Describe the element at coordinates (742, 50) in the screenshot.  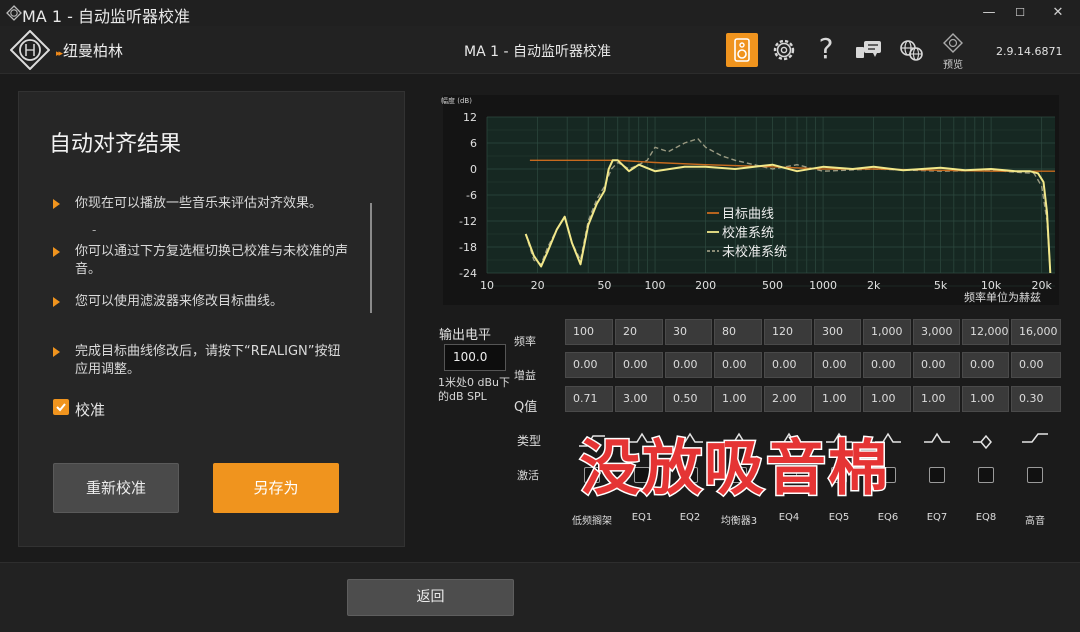
I see `speaker-button` at that location.